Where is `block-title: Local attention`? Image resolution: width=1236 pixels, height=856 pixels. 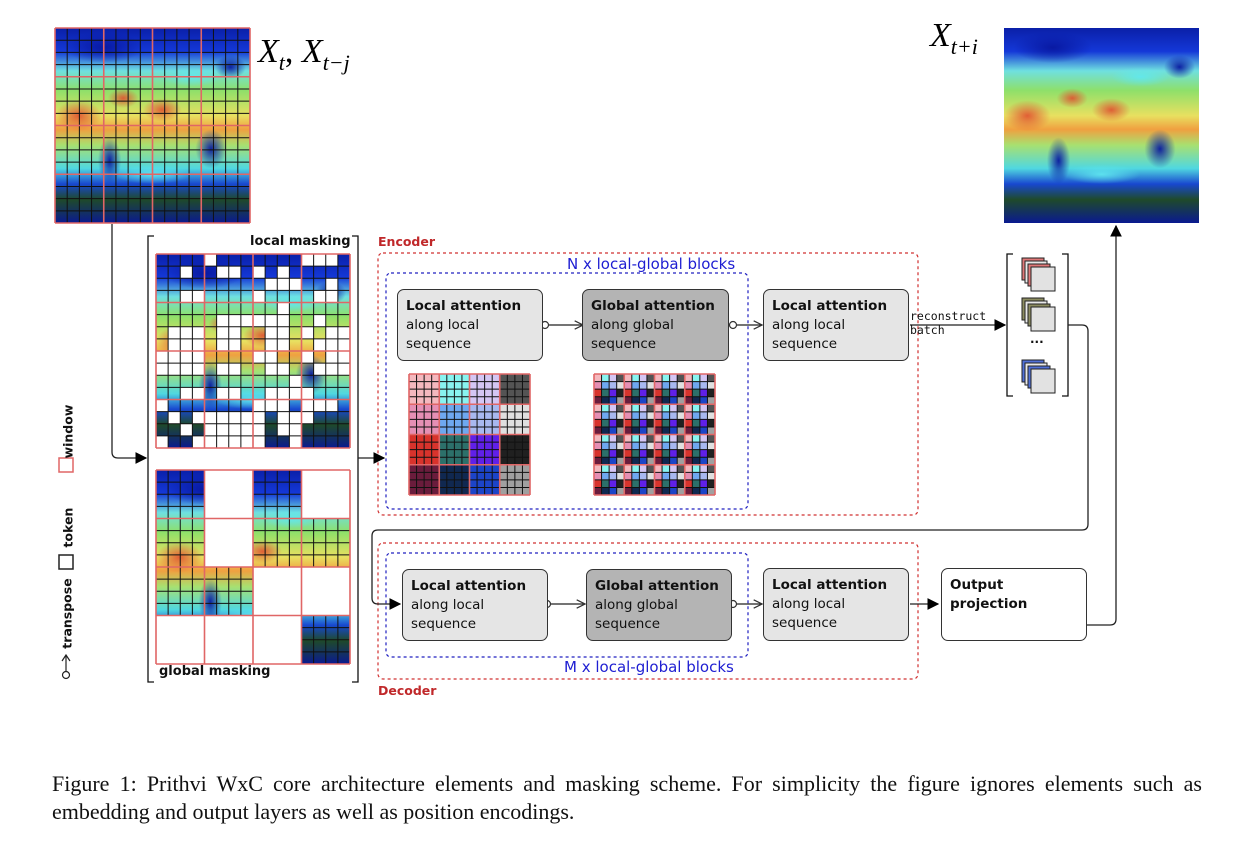
block-title: Local attention is located at coordinates (830, 306).